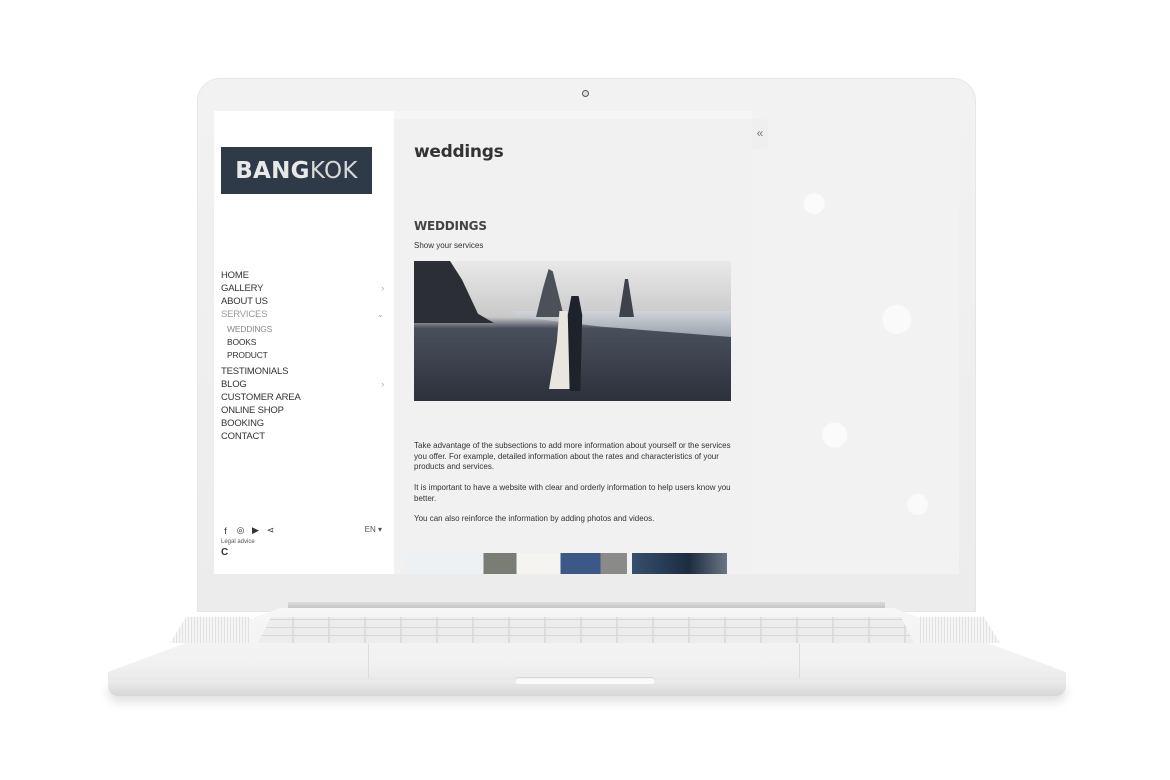 The width and height of the screenshot is (1170, 780). Describe the element at coordinates (302, 397) in the screenshot. I see `nav-item-customer-area: CUSTOMER AREA` at that location.